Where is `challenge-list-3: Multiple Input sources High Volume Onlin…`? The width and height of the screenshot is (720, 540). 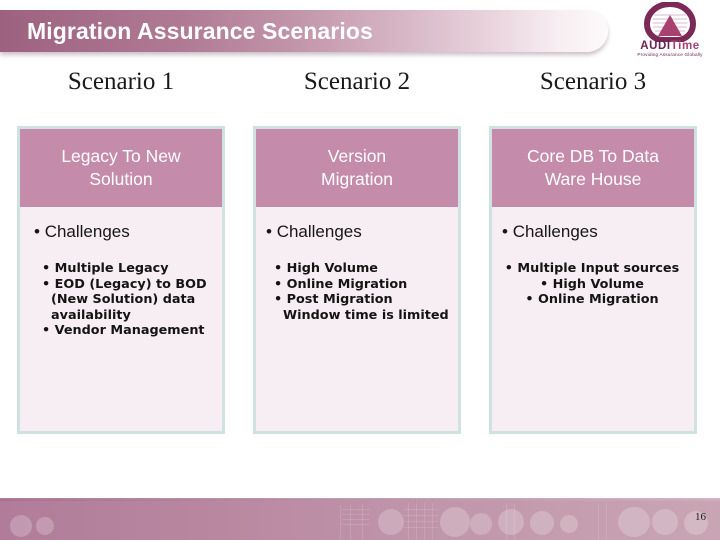
challenge-list-3: Multiple Input sources High Volume Onlin… is located at coordinates (593, 284).